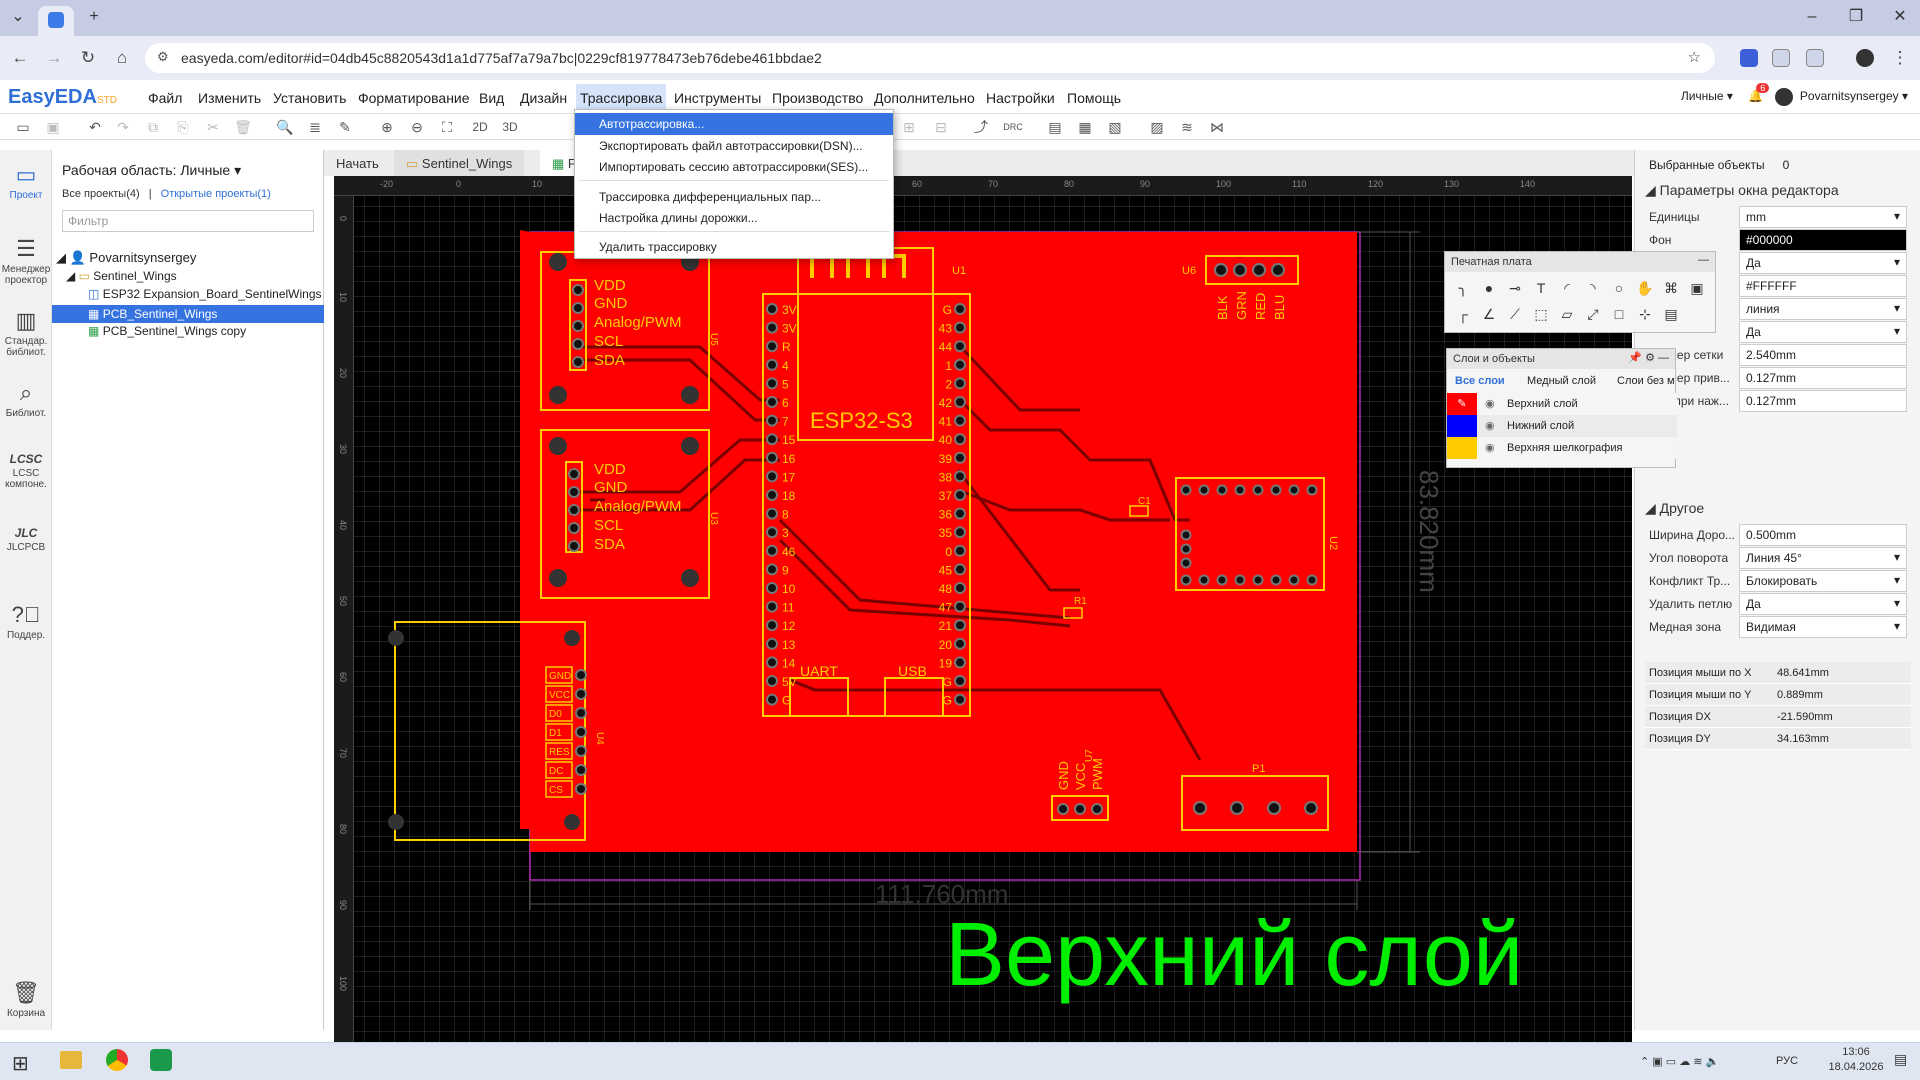 The width and height of the screenshot is (1920, 1080). I want to click on param-input: #000000, so click(1823, 240).